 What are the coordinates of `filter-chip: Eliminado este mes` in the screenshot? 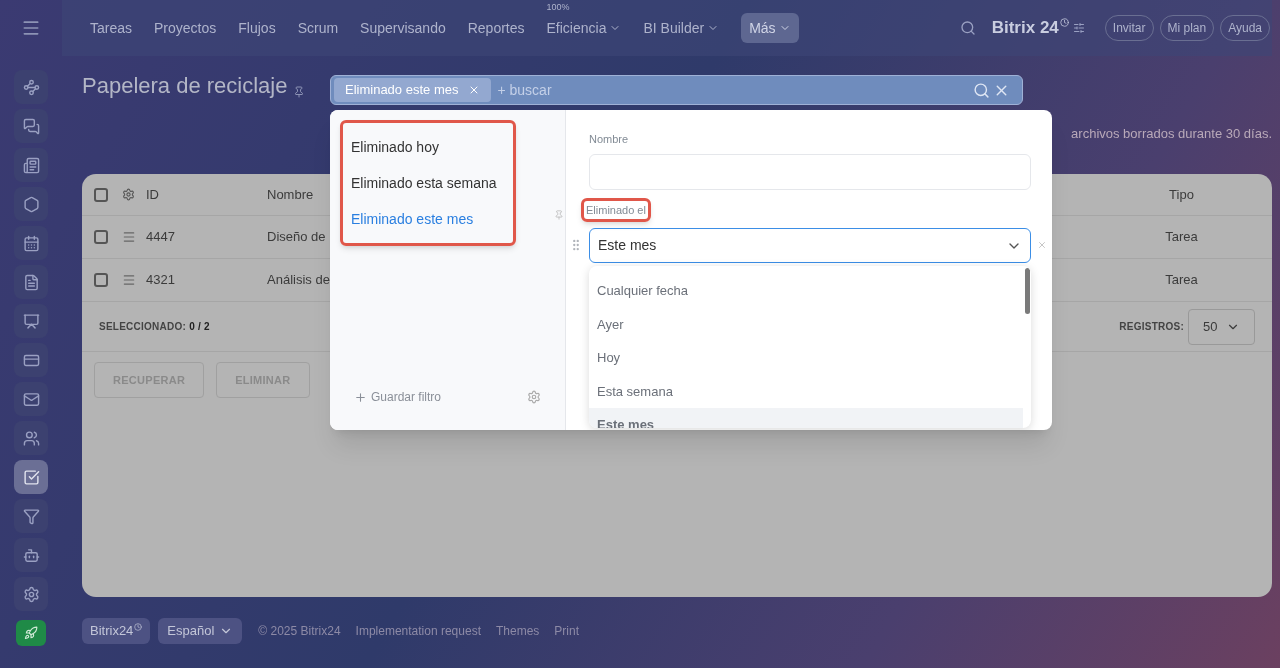 It's located at (413, 90).